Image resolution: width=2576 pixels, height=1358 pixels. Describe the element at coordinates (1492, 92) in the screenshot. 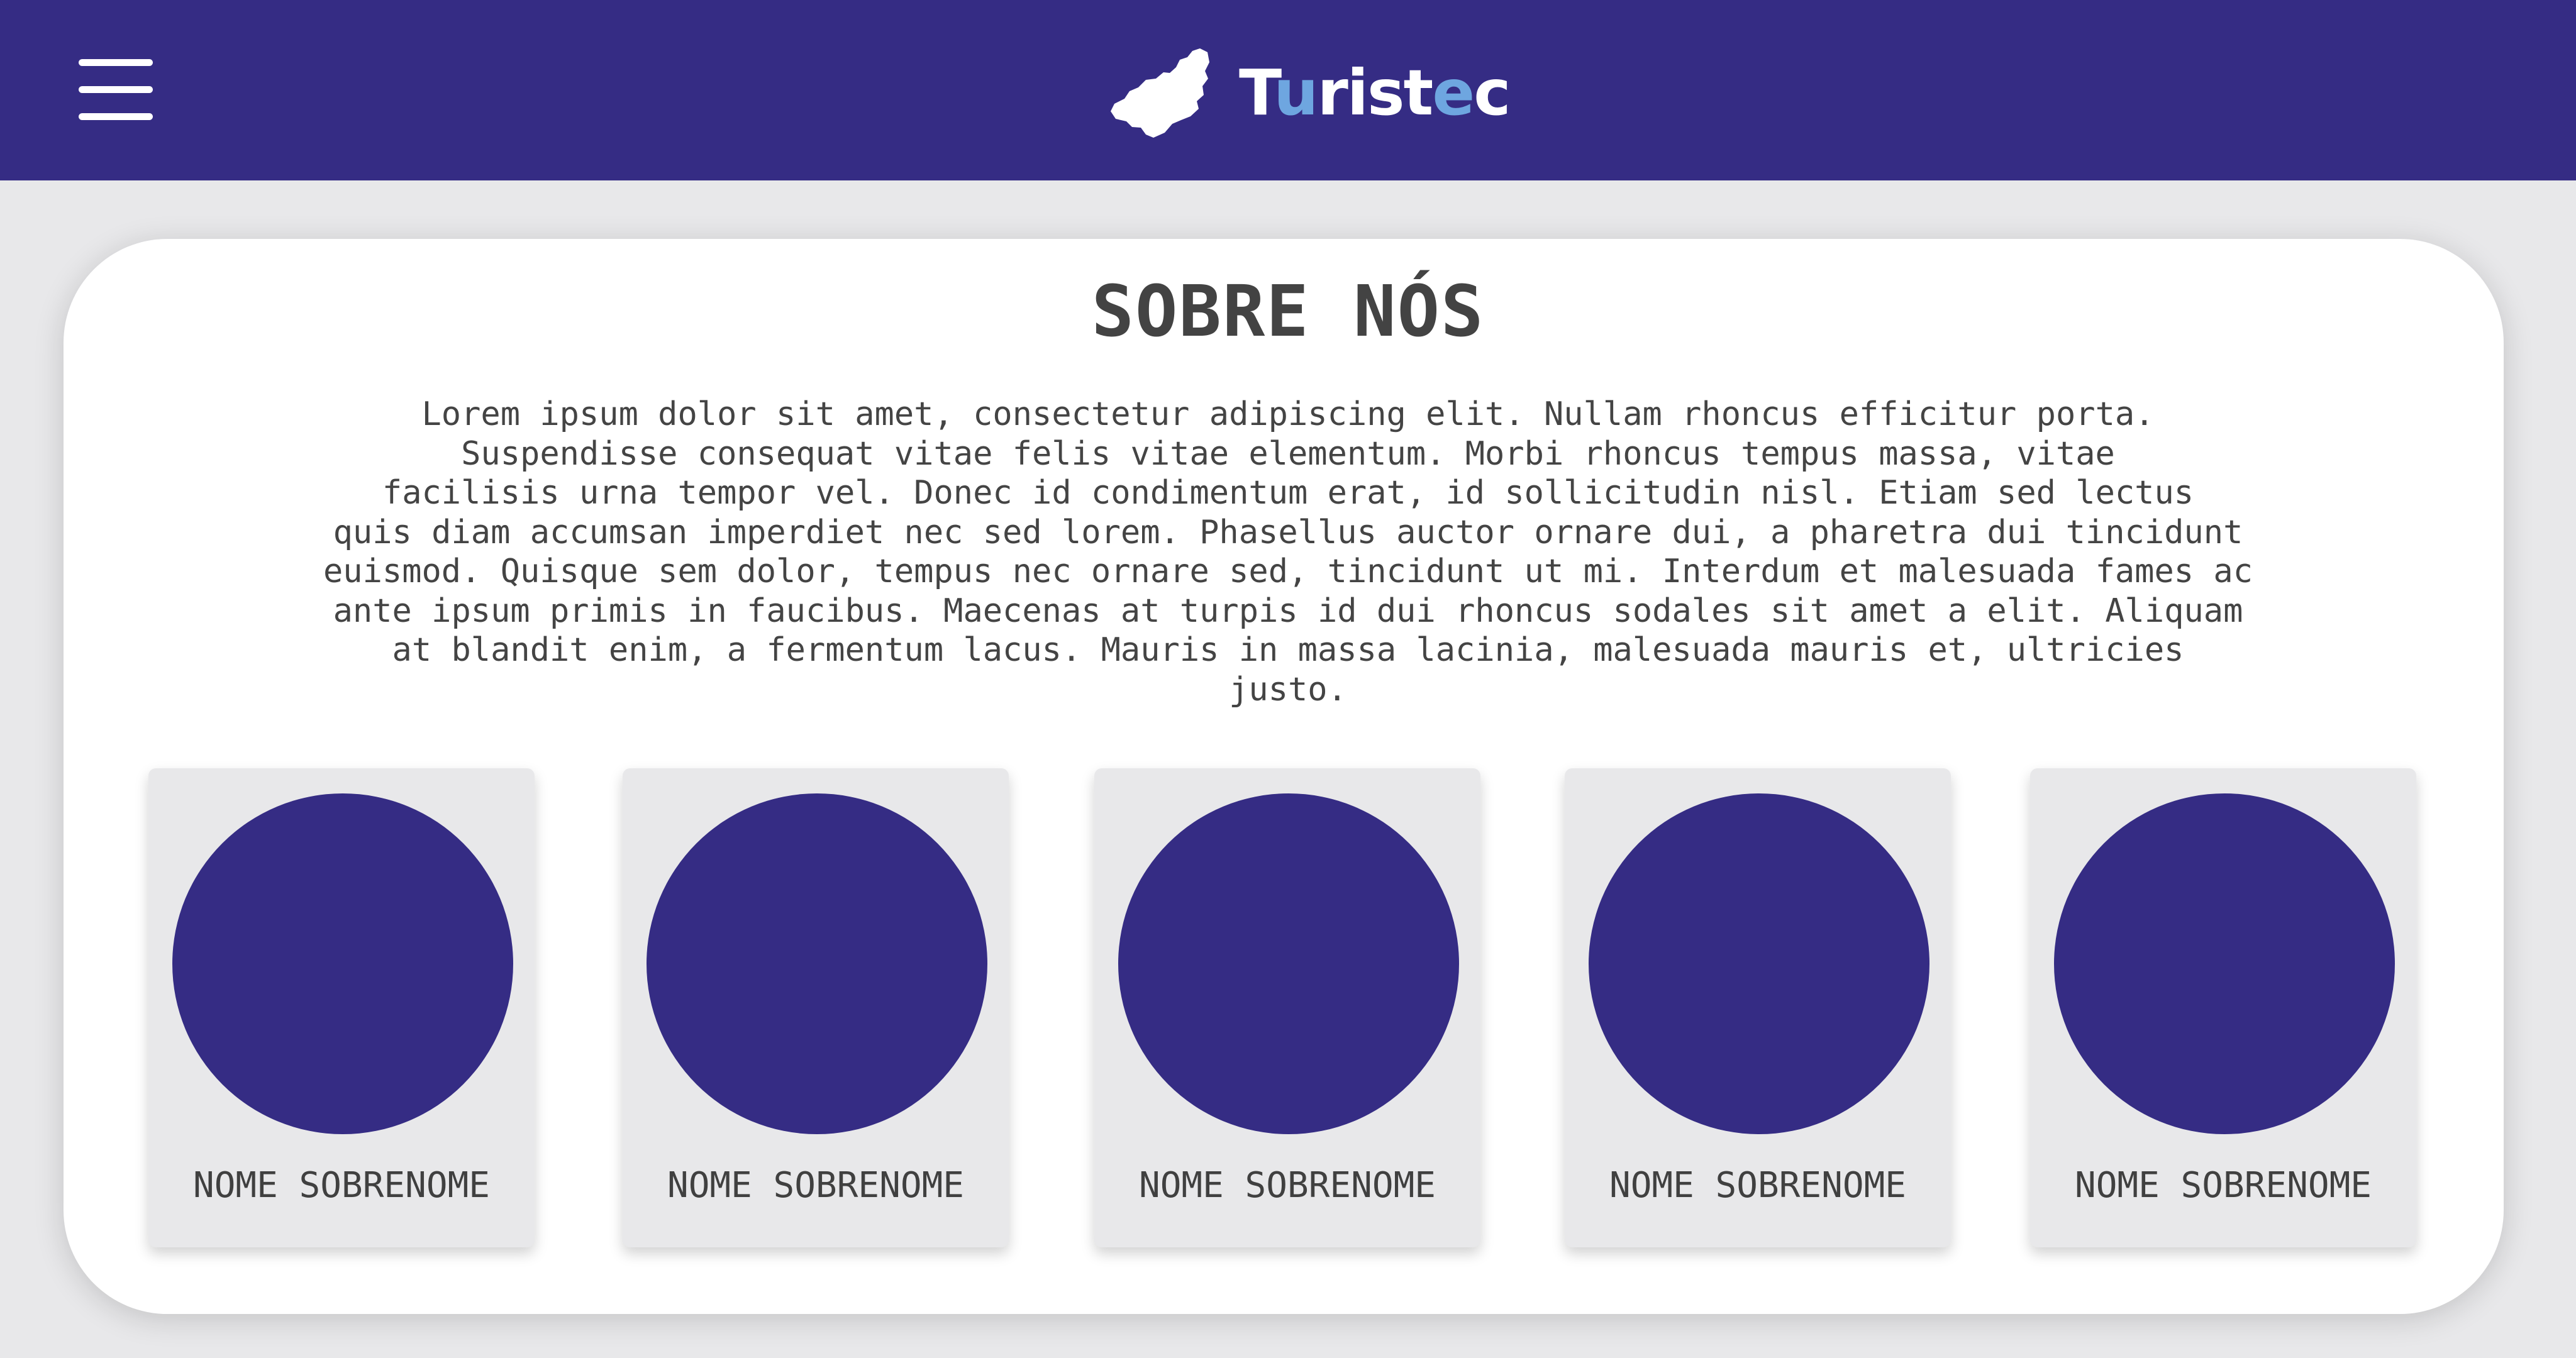

I see `brand-letter: c` at that location.